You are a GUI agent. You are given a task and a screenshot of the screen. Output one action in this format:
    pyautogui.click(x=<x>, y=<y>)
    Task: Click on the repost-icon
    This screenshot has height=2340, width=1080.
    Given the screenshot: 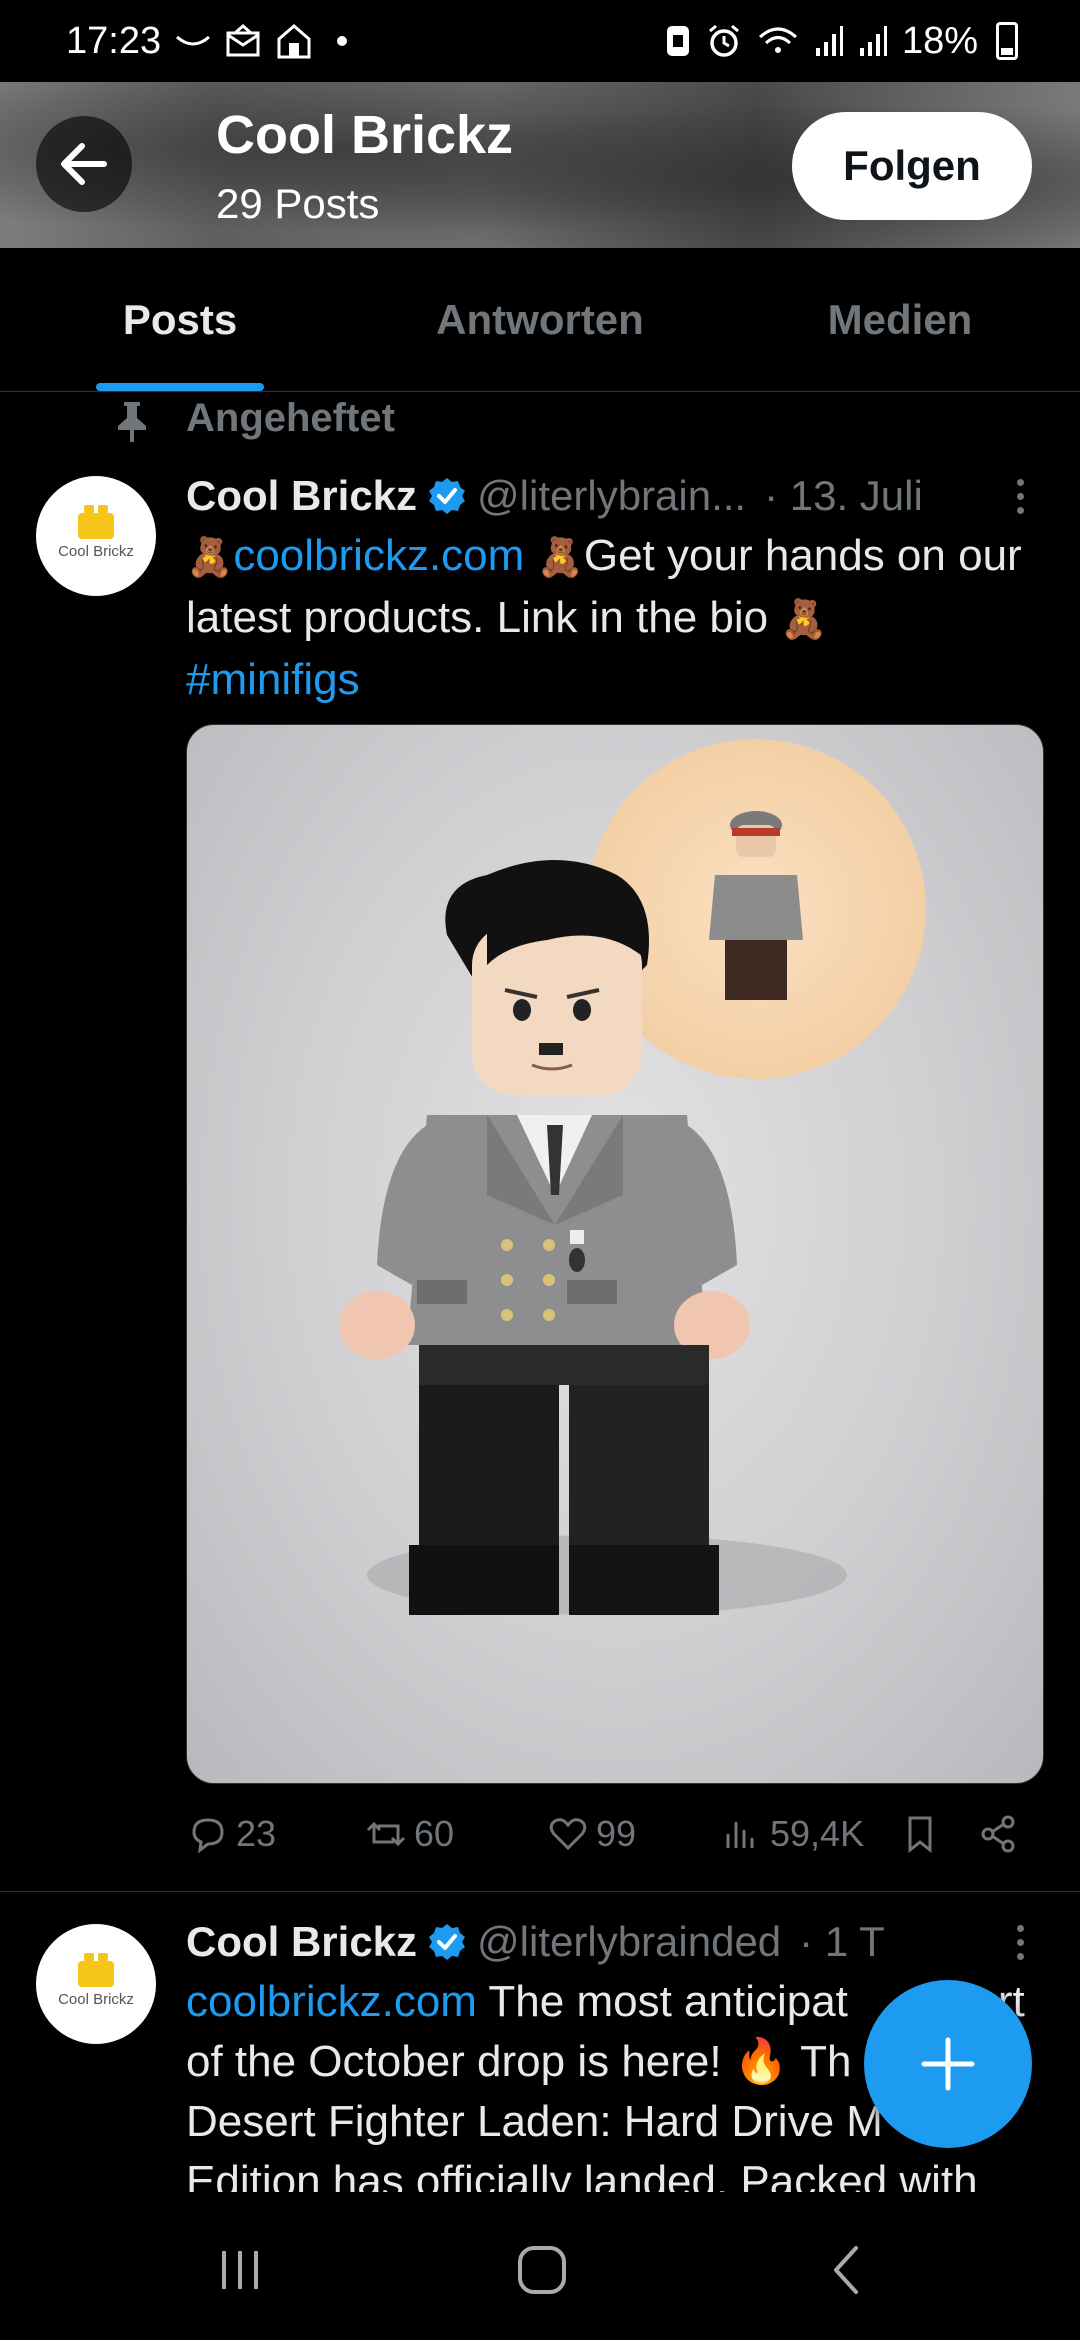 What is the action you would take?
    pyautogui.click(x=386, y=1834)
    